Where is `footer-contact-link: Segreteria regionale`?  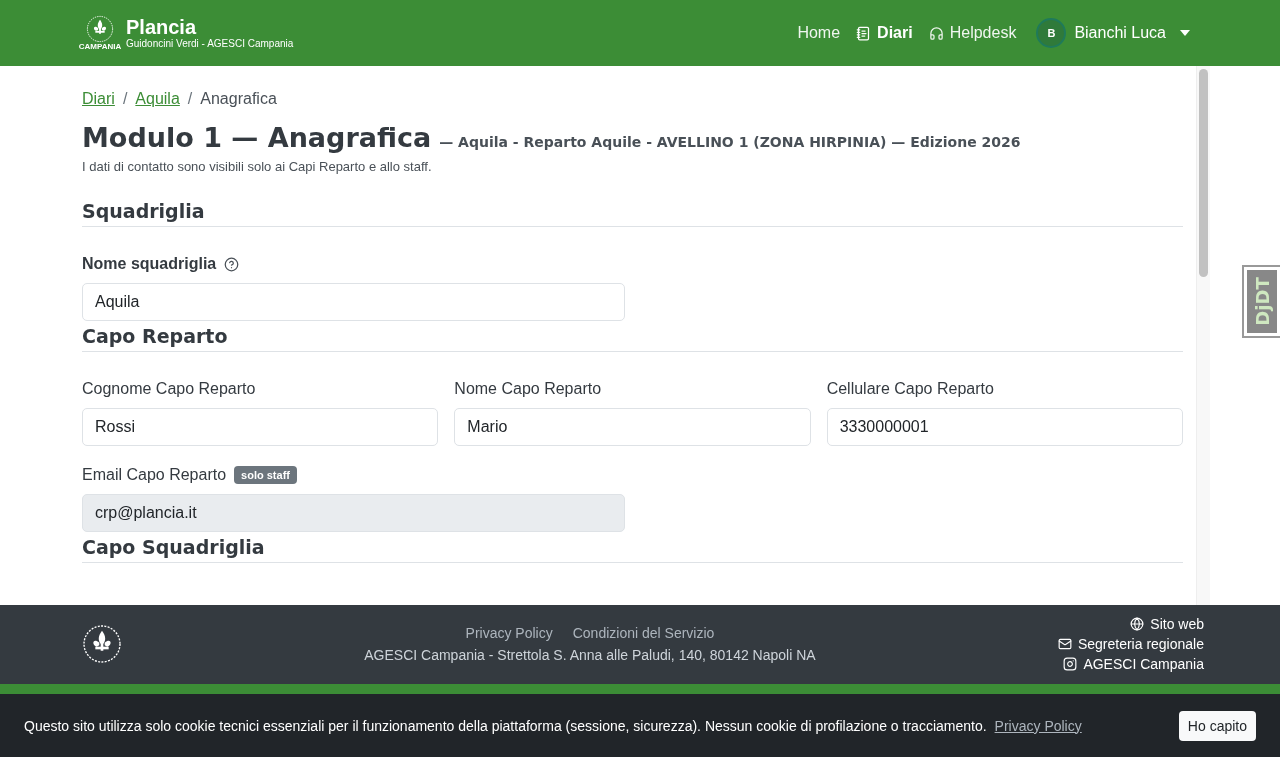 footer-contact-link: Segreteria regionale is located at coordinates (1130, 643).